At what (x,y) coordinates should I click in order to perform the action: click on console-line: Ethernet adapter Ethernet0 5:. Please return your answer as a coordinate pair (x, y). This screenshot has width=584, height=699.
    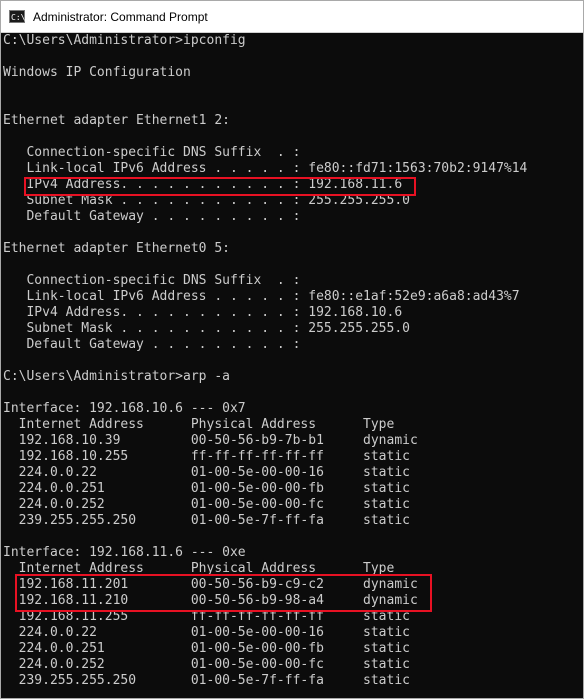
    Looking at the image, I should click on (116, 248).